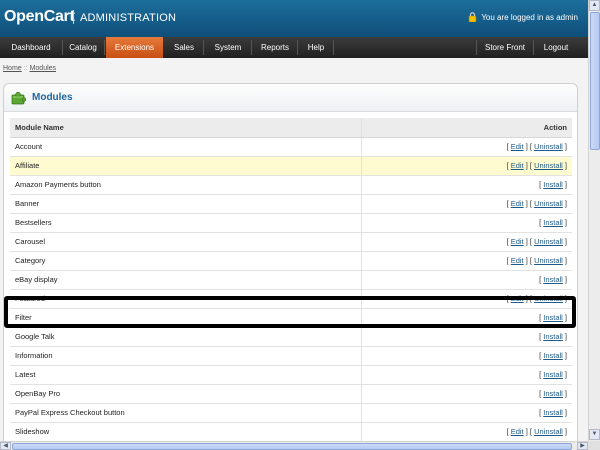  What do you see at coordinates (556, 47) in the screenshot?
I see `menu-logout: Logout` at bounding box center [556, 47].